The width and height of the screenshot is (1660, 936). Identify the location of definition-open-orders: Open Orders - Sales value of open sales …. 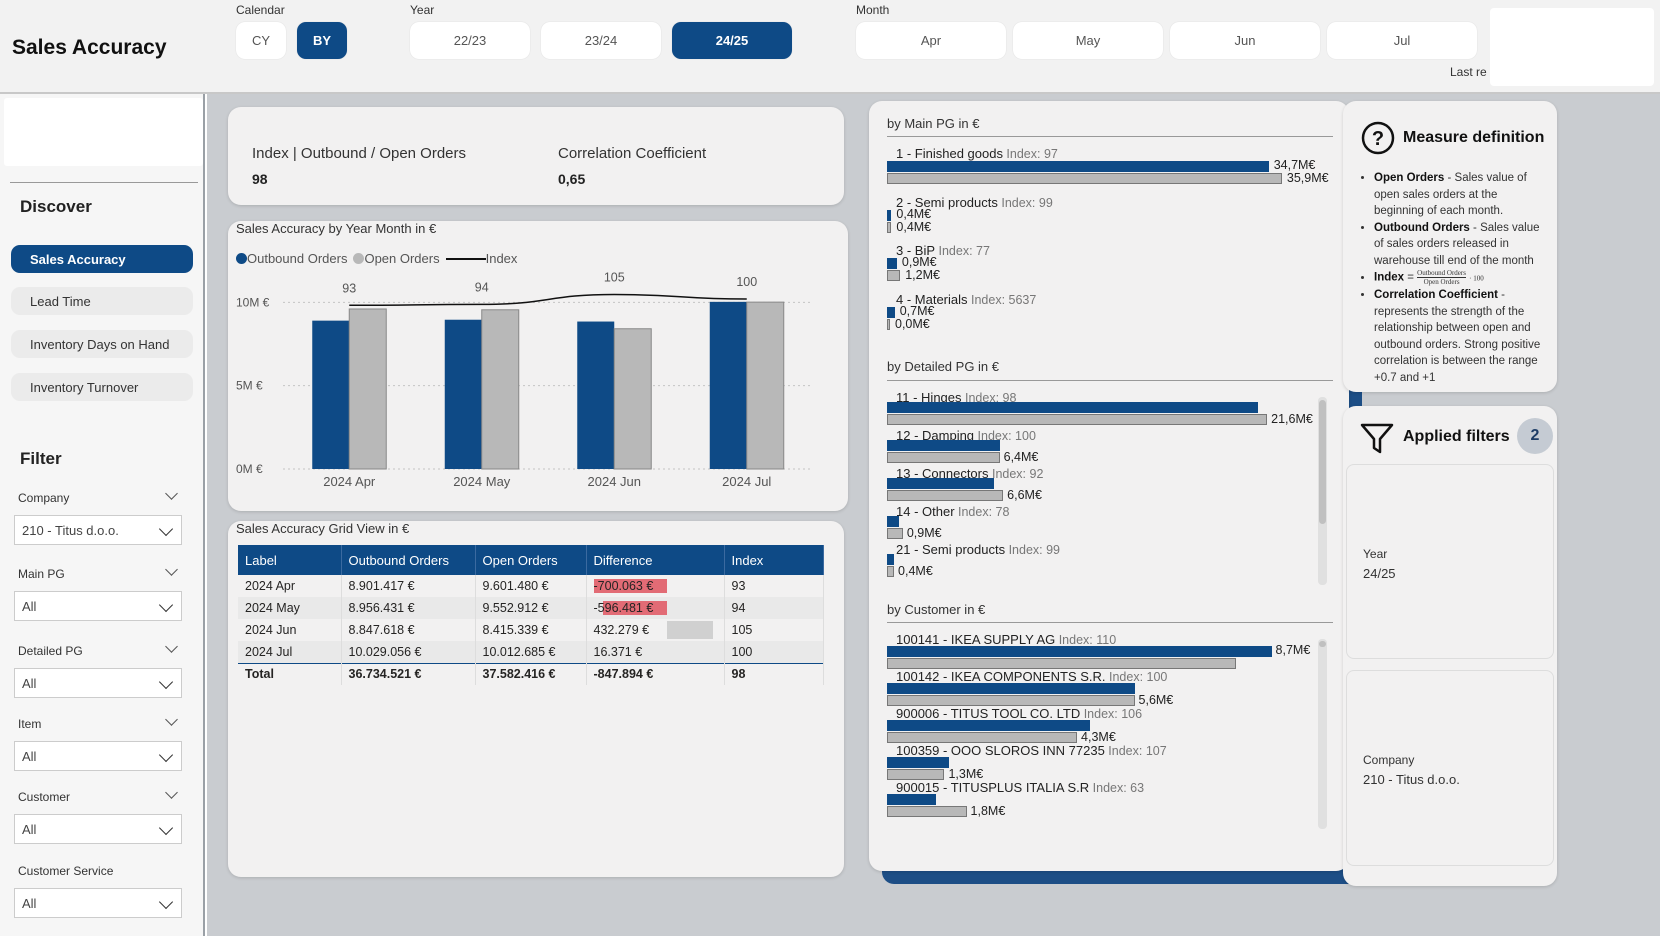
(1462, 195).